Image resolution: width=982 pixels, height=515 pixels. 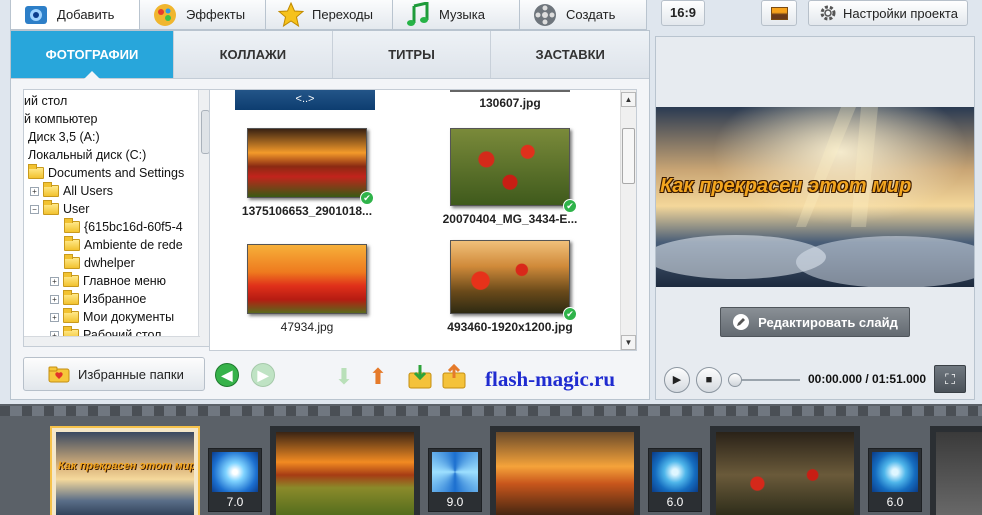 I want to click on tree-item-main-menu: + Главное меню, so click(x=118, y=281).